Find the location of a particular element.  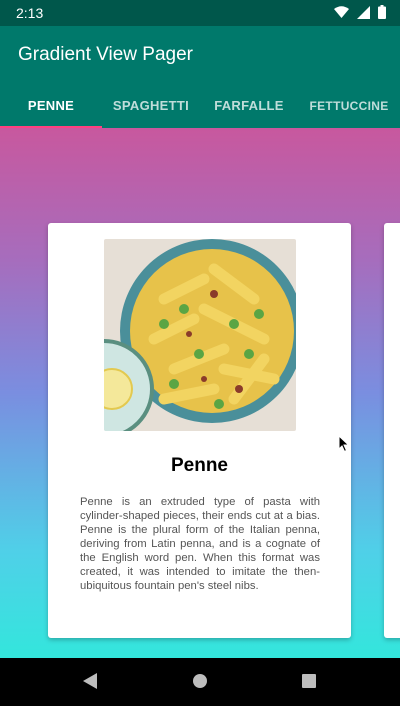

tab-bar: PENNE SPAGHETTI FARFALLE FETTUCCINE is located at coordinates (200, 108).